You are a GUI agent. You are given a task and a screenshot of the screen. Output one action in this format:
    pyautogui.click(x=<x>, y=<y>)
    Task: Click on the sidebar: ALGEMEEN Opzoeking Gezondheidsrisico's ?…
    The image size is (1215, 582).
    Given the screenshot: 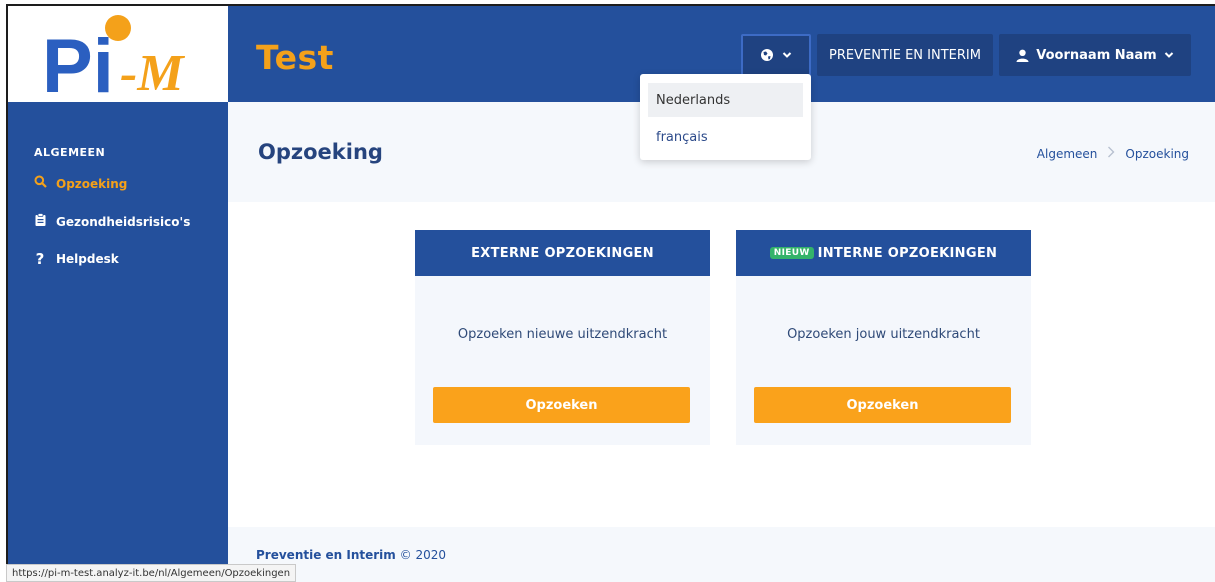 What is the action you would take?
    pyautogui.click(x=118, y=342)
    